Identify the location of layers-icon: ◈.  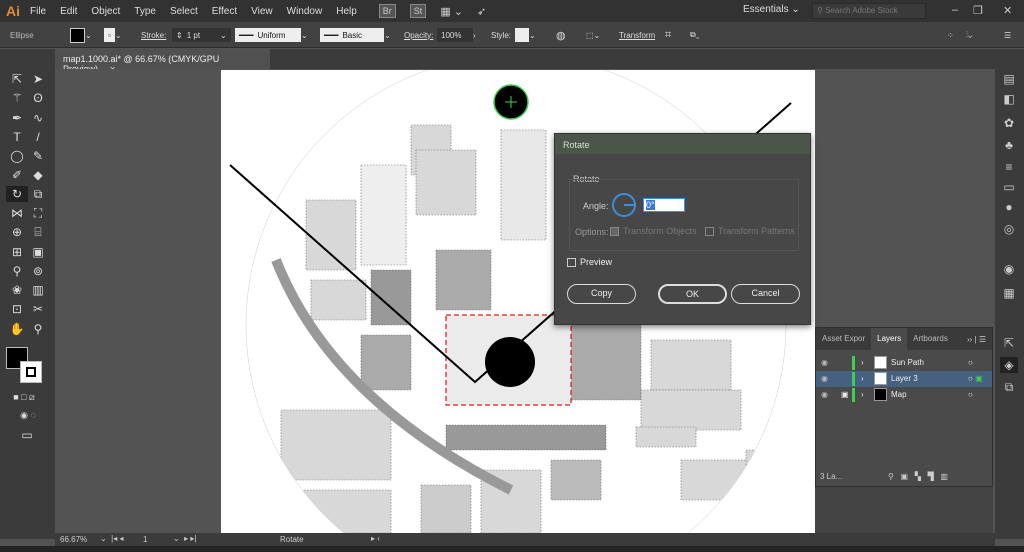
(1009, 365).